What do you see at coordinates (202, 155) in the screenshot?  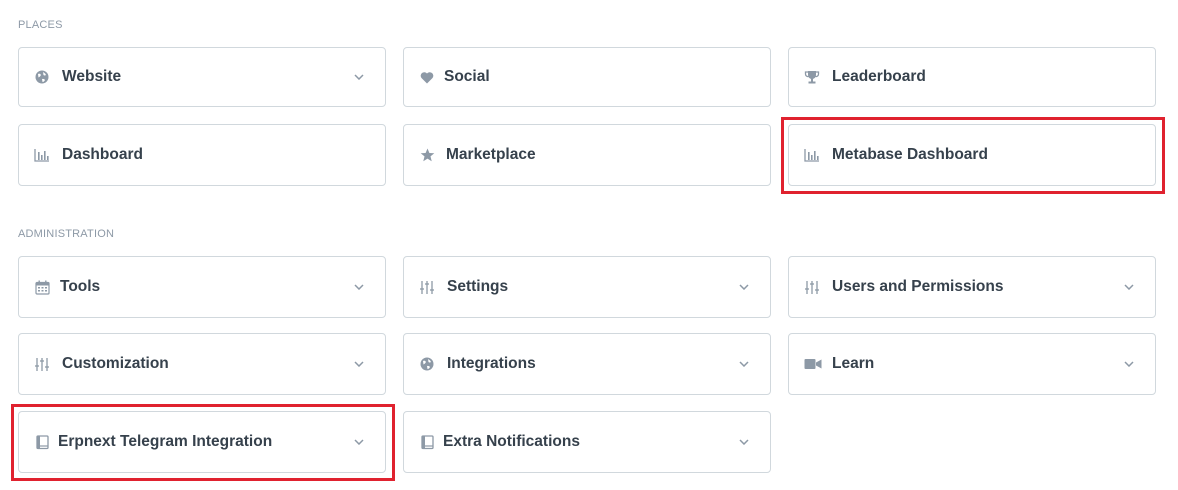 I see `card-dashboard: Dashboard` at bounding box center [202, 155].